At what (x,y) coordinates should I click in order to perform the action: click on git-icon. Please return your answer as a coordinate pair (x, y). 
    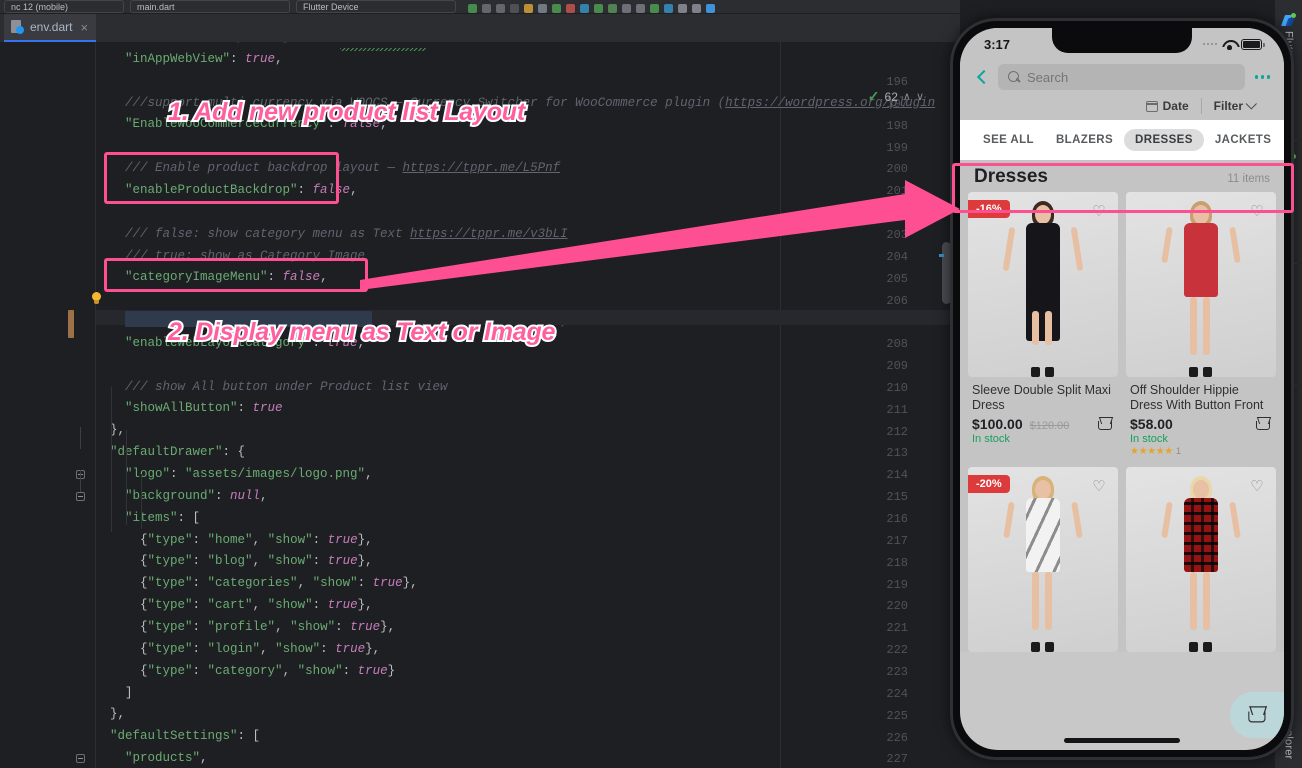
    Looking at the image, I should click on (584, 8).